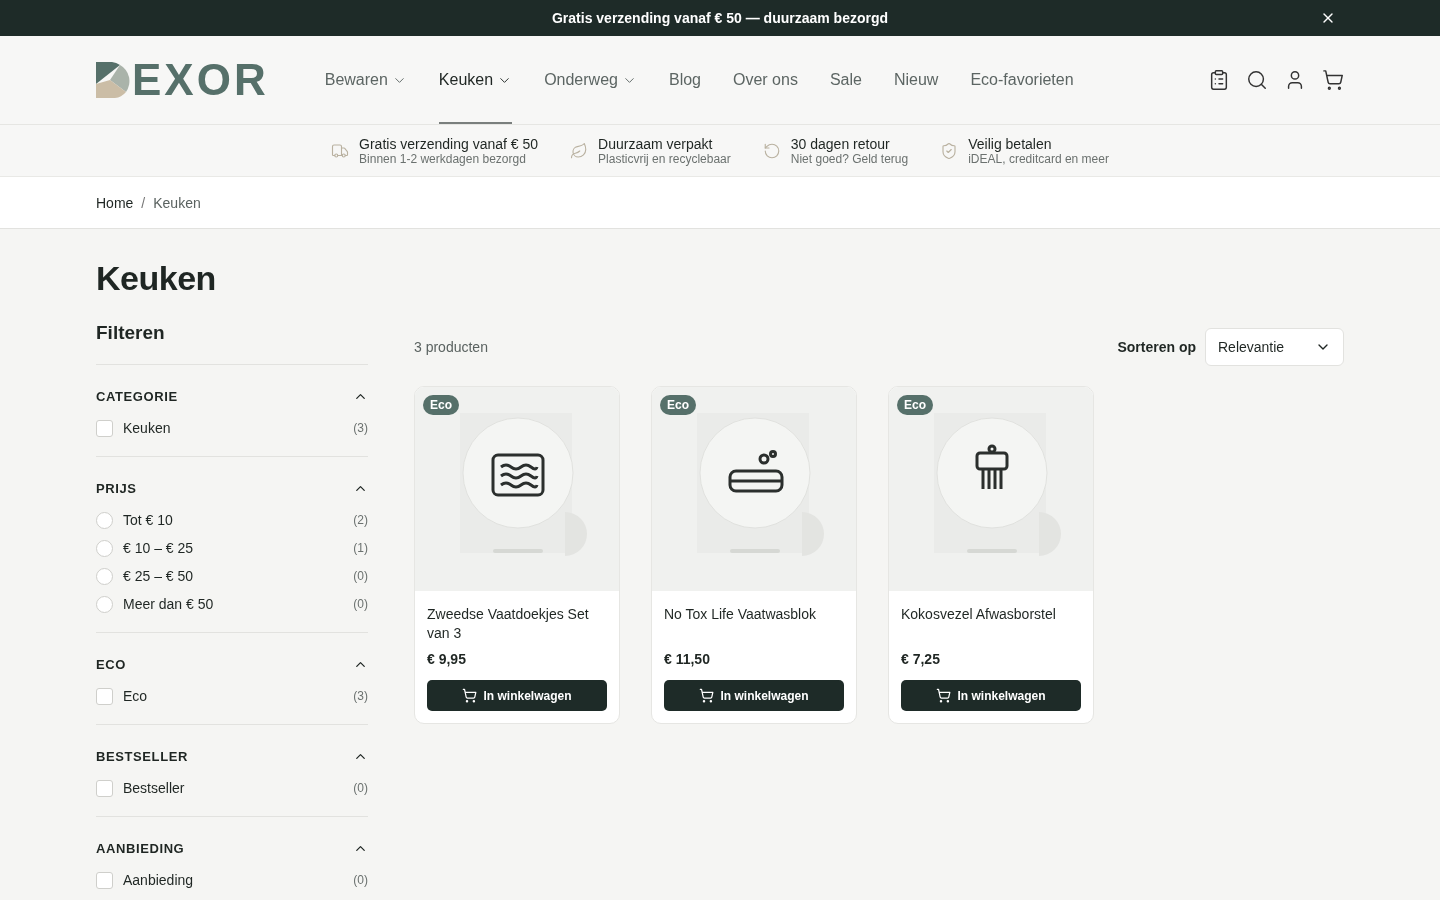 The width and height of the screenshot is (1440, 900). Describe the element at coordinates (1022, 80) in the screenshot. I see `nav-link: Eco-favorieten` at that location.